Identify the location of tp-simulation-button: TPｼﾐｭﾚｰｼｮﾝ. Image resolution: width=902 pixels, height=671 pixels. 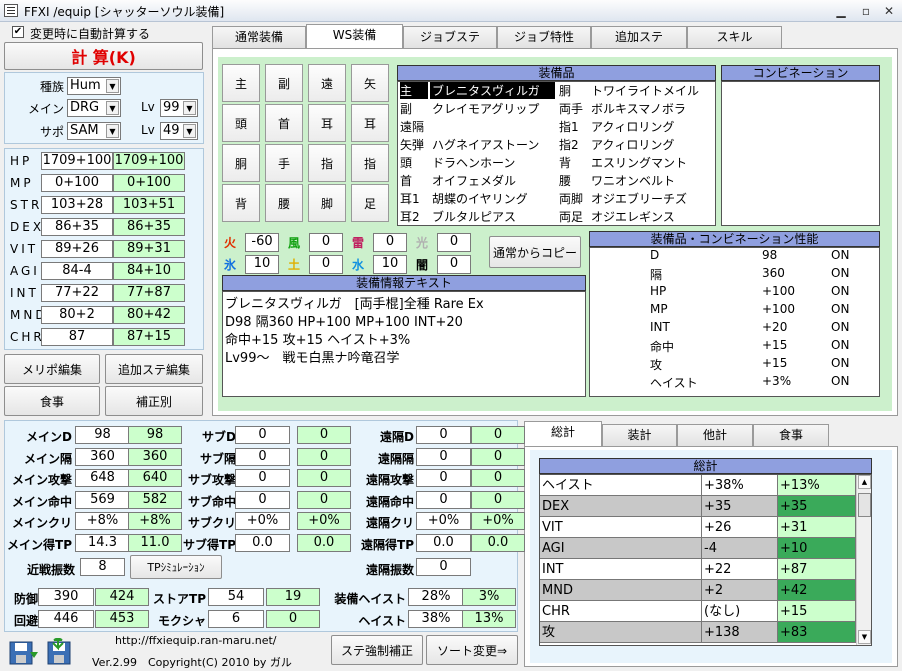
(176, 567).